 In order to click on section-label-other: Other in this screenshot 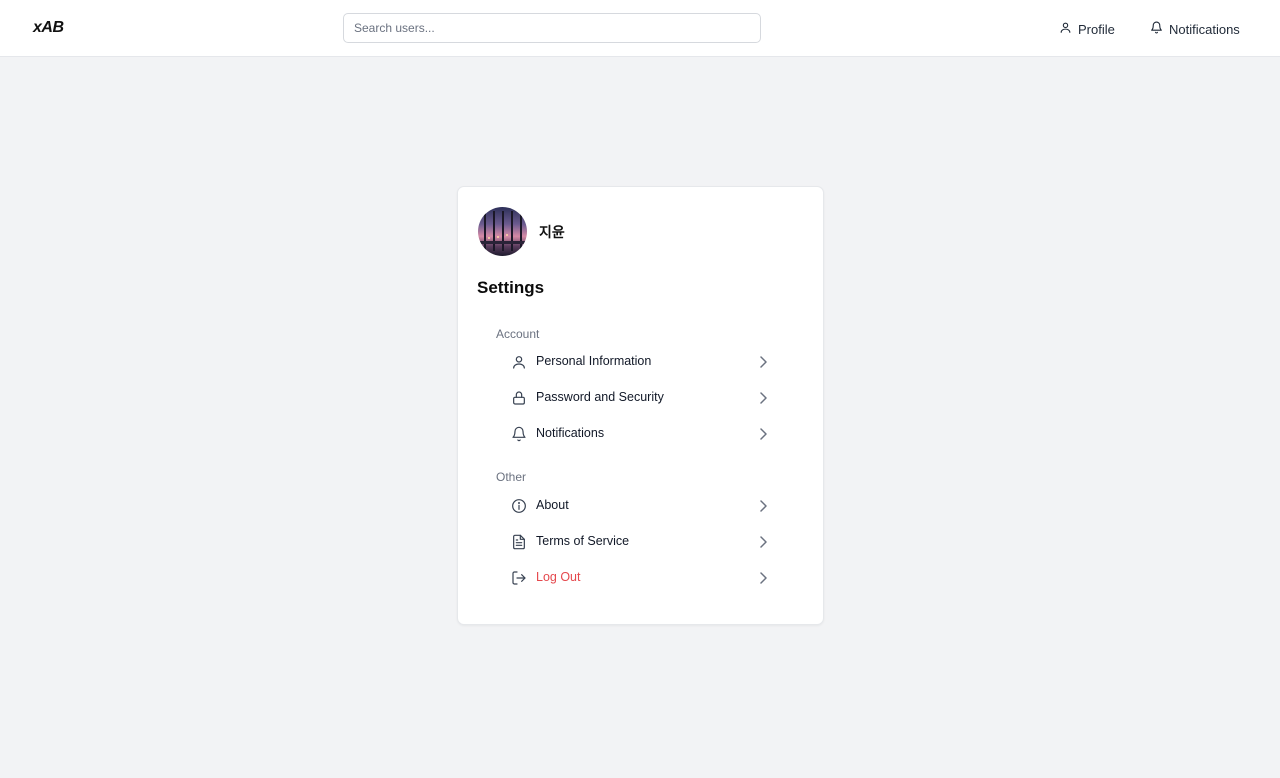, I will do `click(511, 477)`.